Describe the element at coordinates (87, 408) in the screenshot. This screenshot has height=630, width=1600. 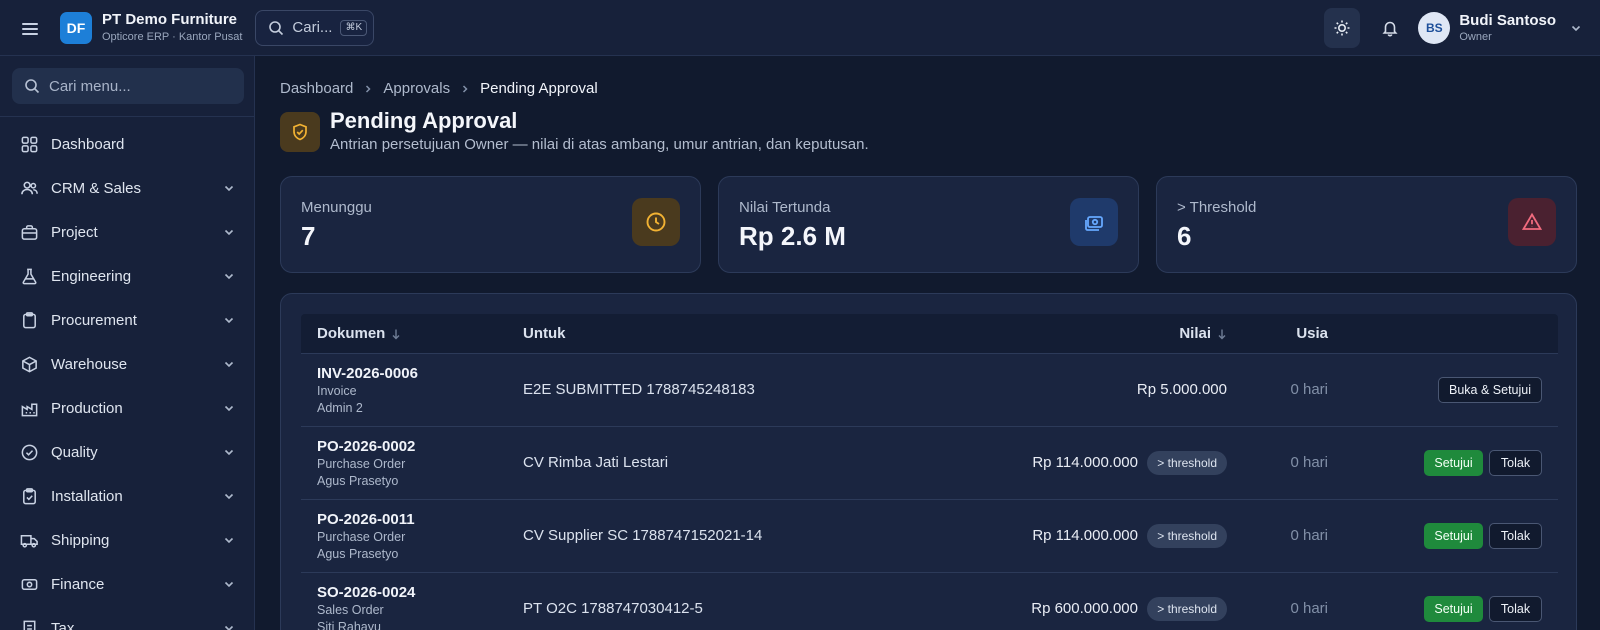
I see `sidebar-item-label: Production` at that location.